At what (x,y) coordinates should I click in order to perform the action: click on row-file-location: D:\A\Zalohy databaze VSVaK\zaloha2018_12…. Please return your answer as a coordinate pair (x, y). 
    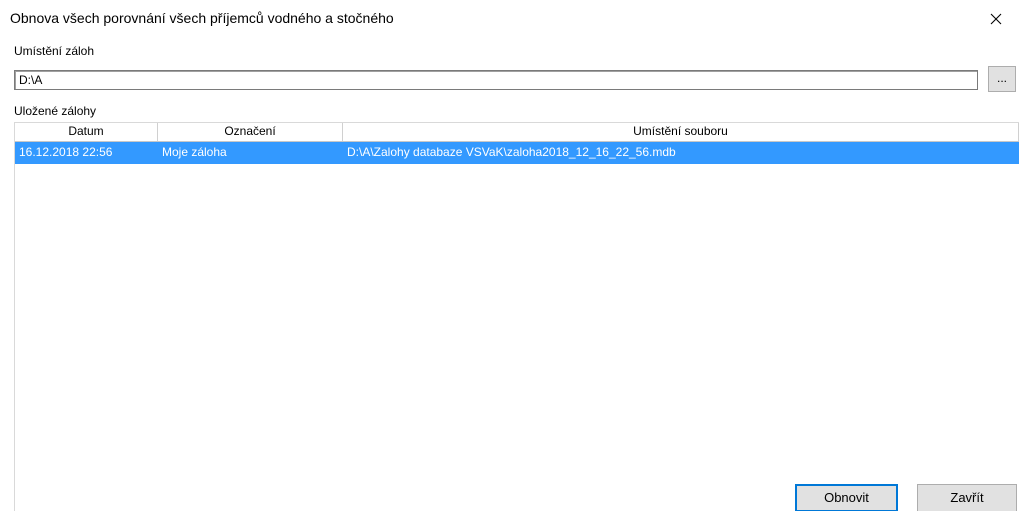
    Looking at the image, I should click on (511, 152).